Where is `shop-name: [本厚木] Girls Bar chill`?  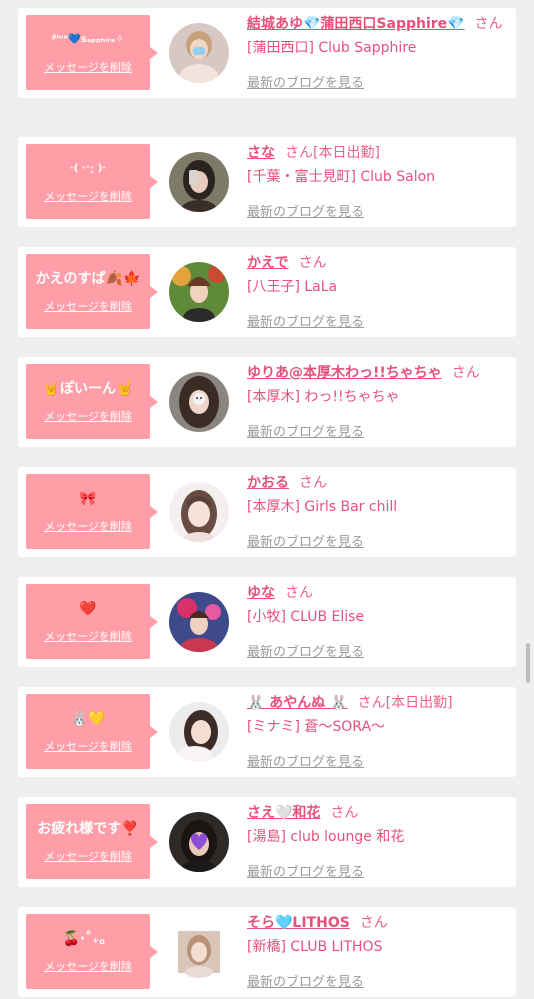
shop-name: [本厚木] Girls Bar chill is located at coordinates (322, 507).